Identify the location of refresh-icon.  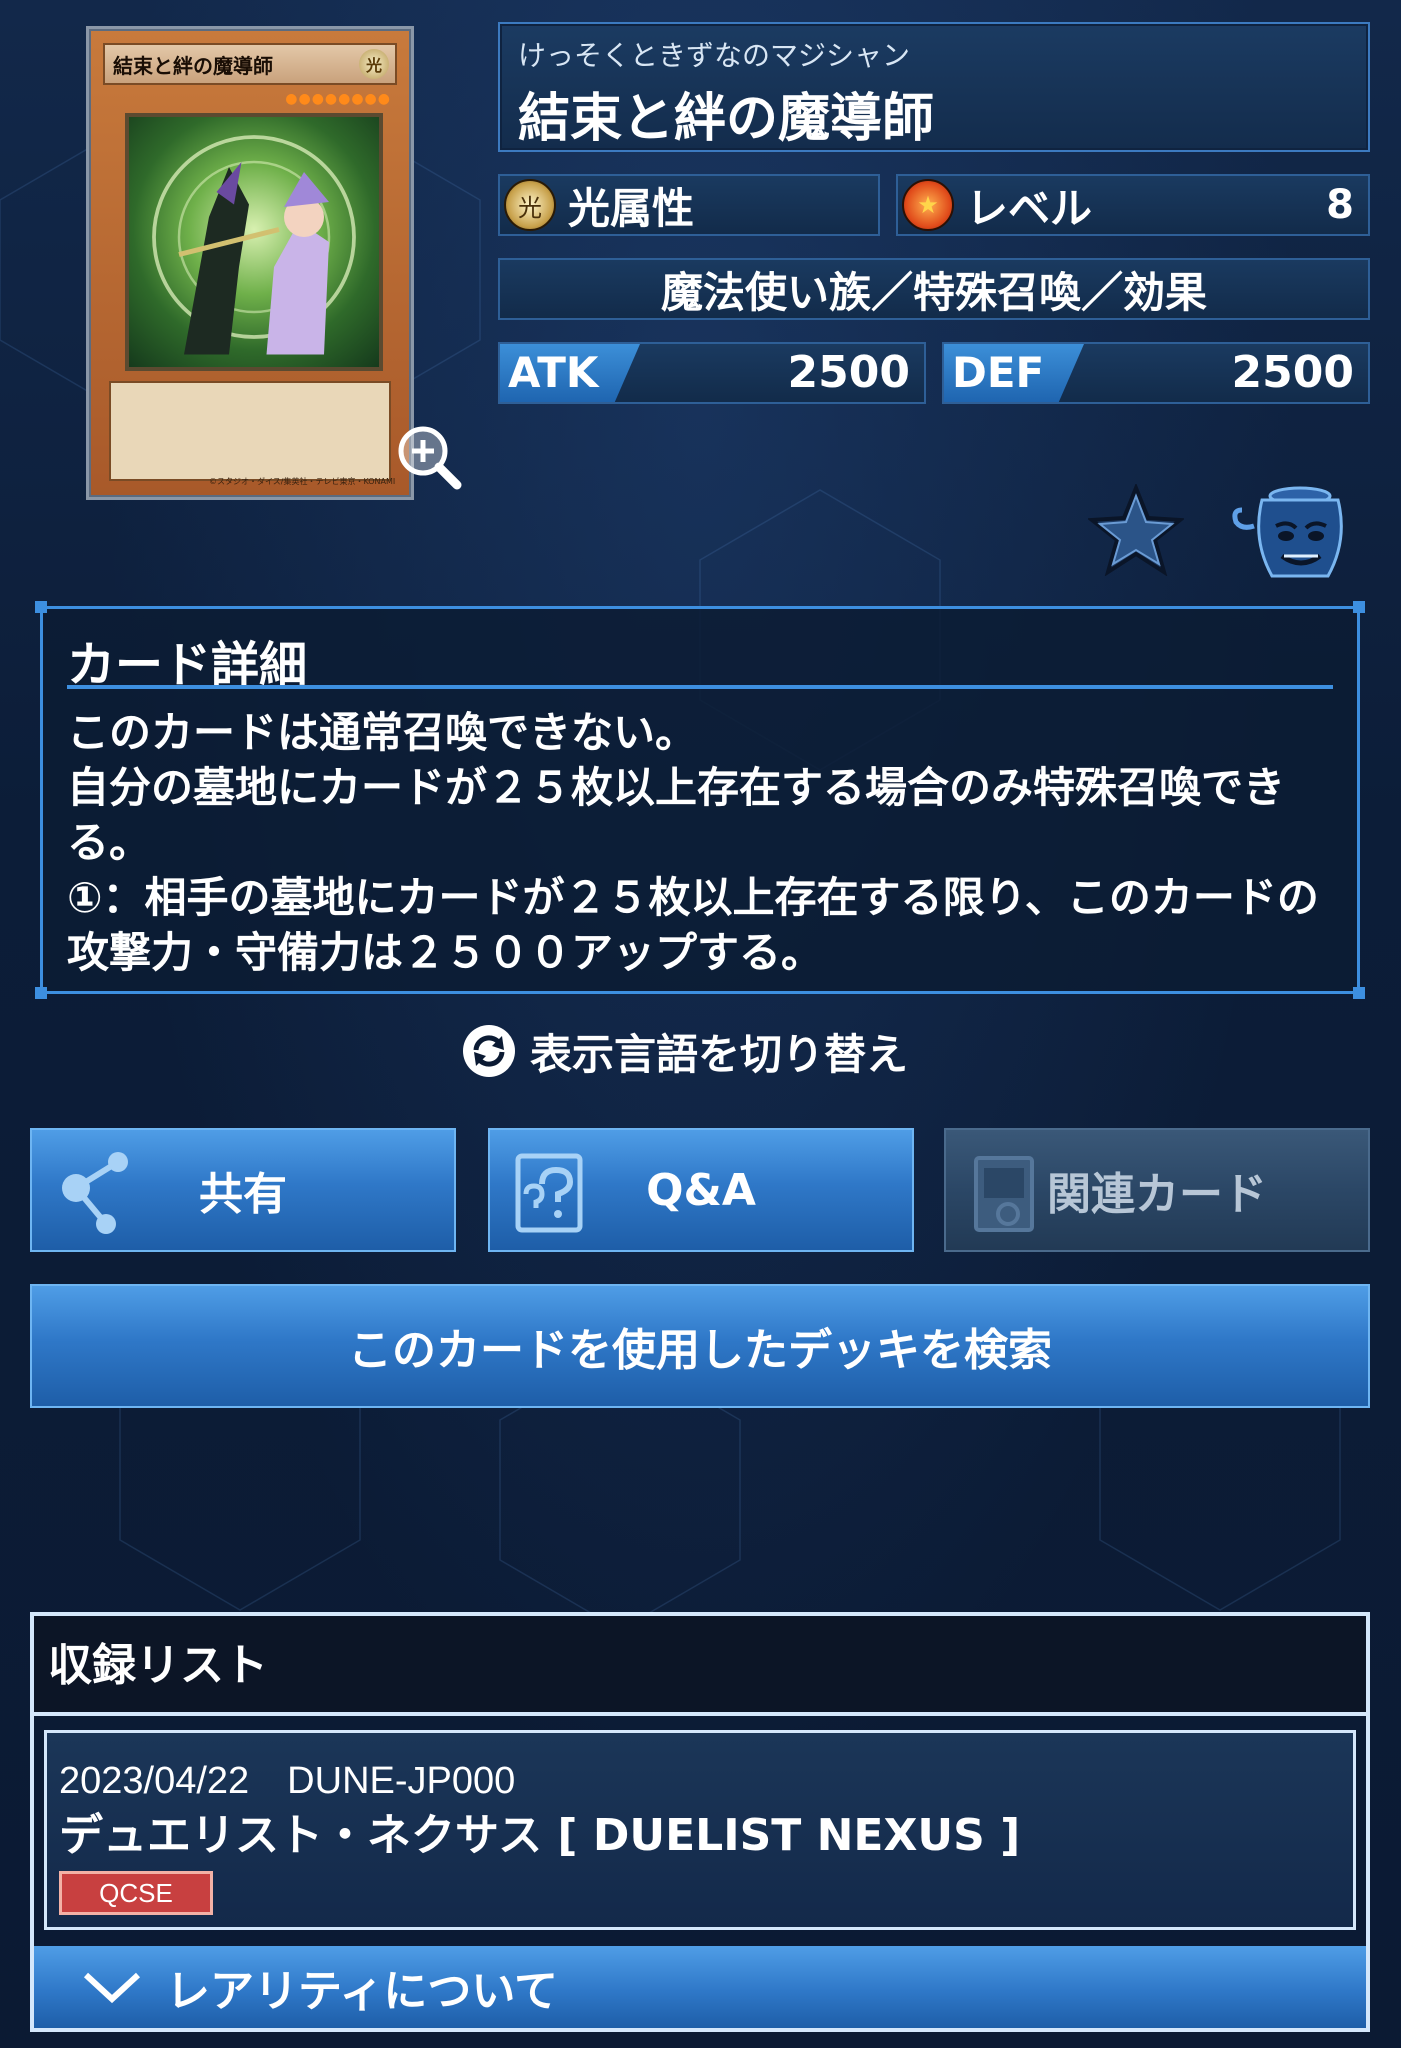
(489, 1051).